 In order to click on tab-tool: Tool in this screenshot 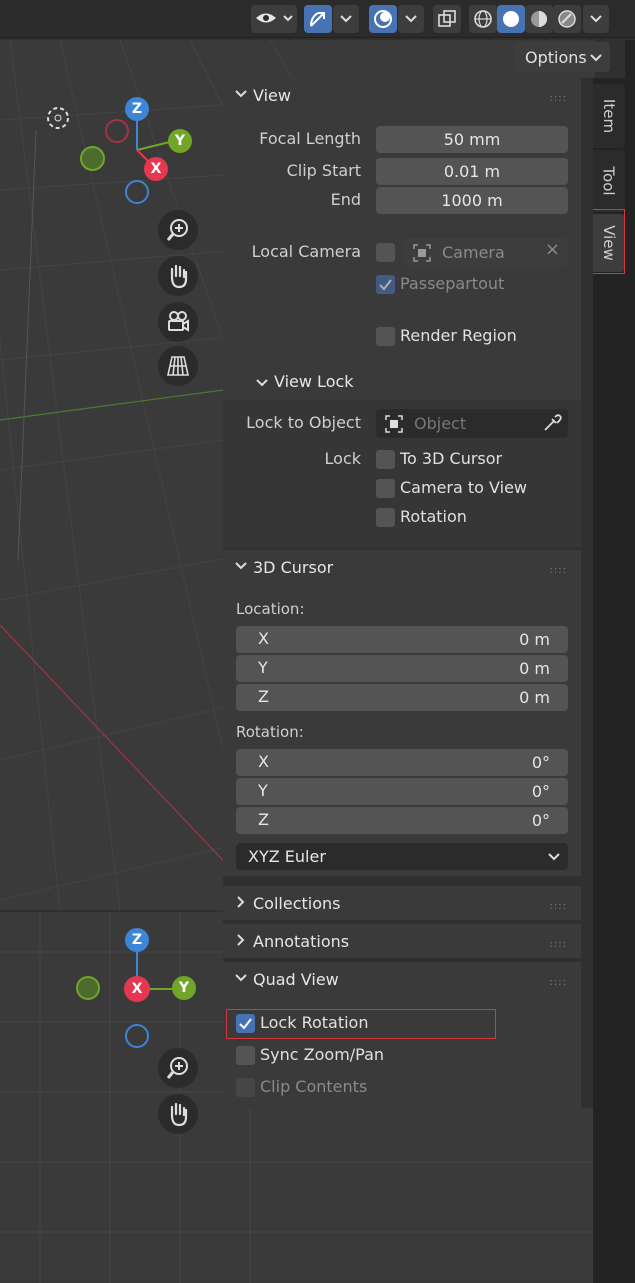, I will do `click(609, 181)`.